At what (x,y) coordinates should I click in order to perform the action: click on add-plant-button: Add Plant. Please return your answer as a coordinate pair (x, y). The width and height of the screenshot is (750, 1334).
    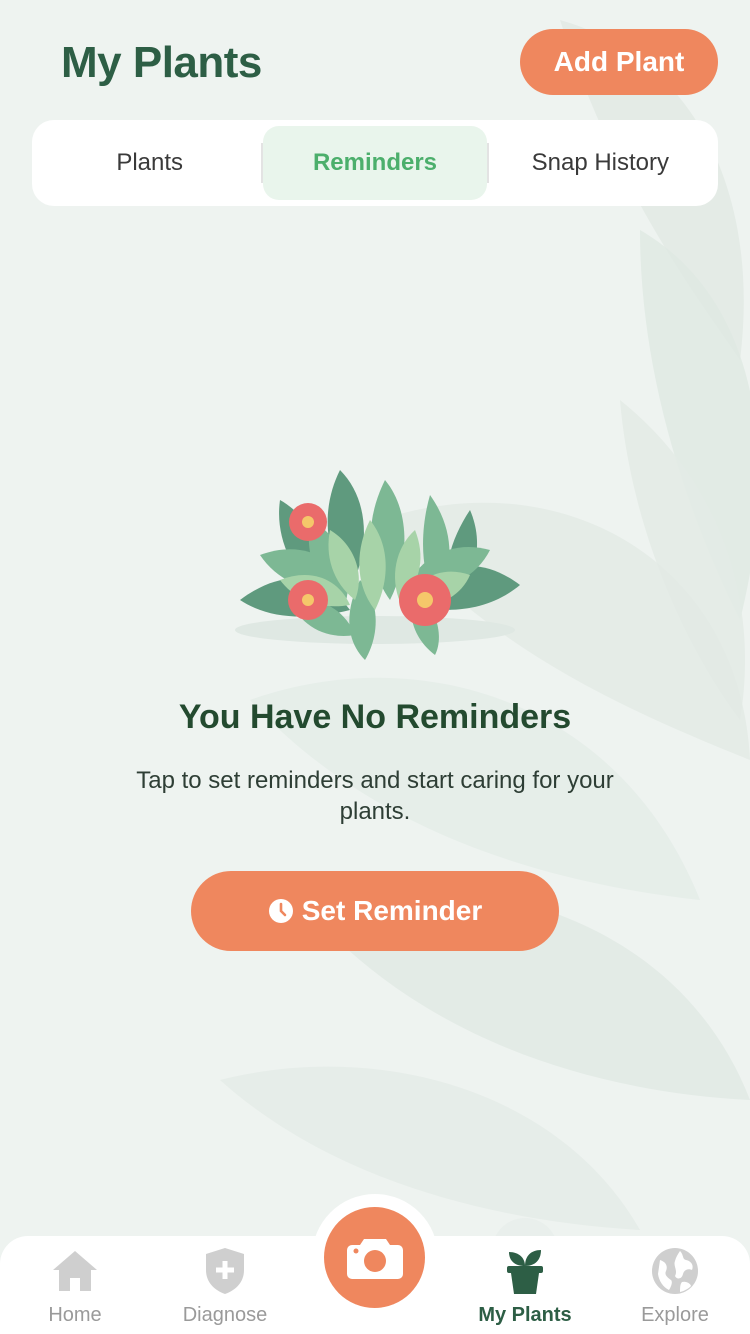
    Looking at the image, I should click on (619, 62).